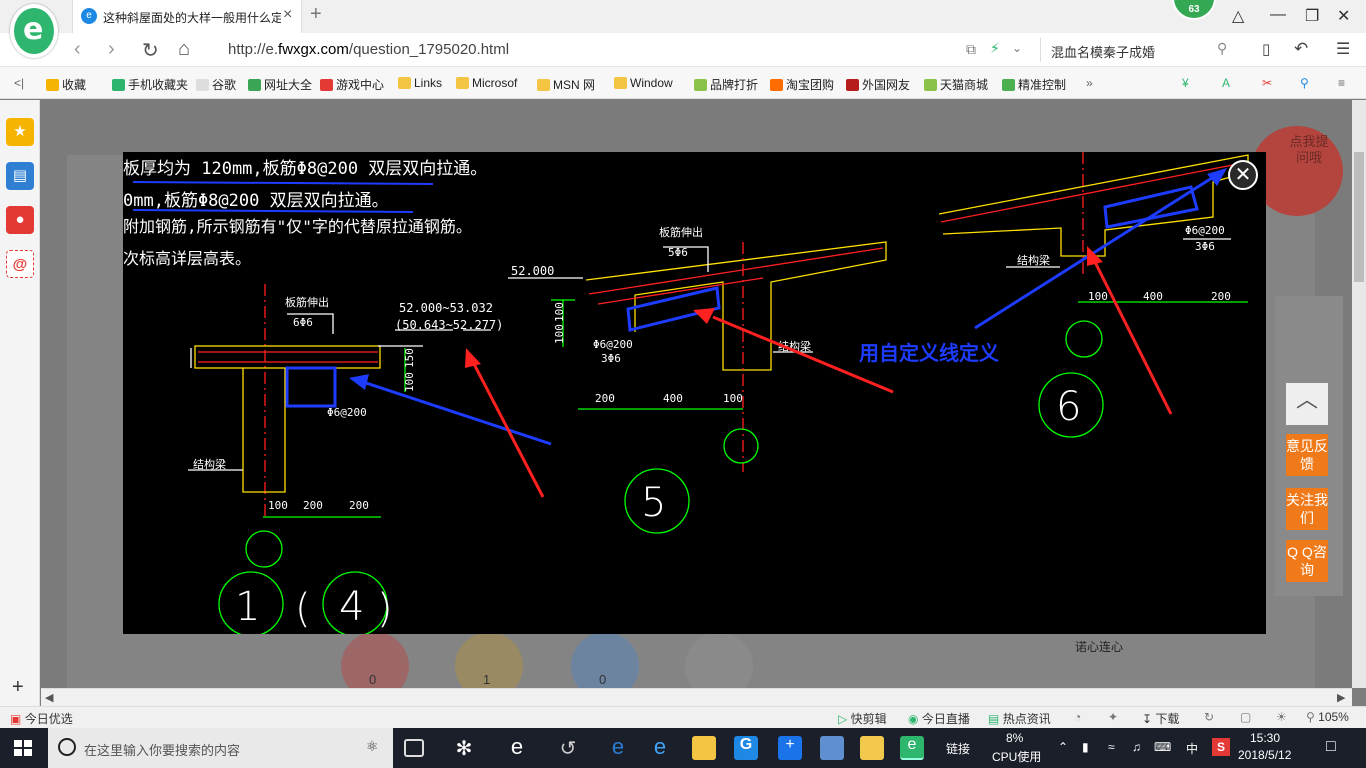 The width and height of the screenshot is (1366, 768). Describe the element at coordinates (886, 85) in the screenshot. I see `favorite-label: 外国网友` at that location.